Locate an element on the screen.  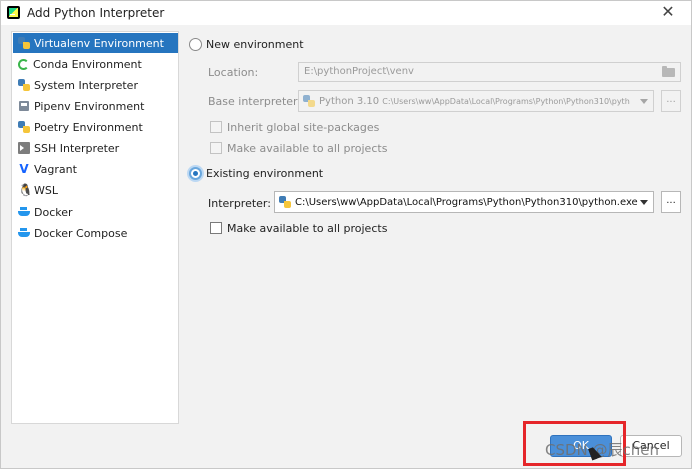
sidebar-item-conda: Conda Environment is located at coordinates (95, 64).